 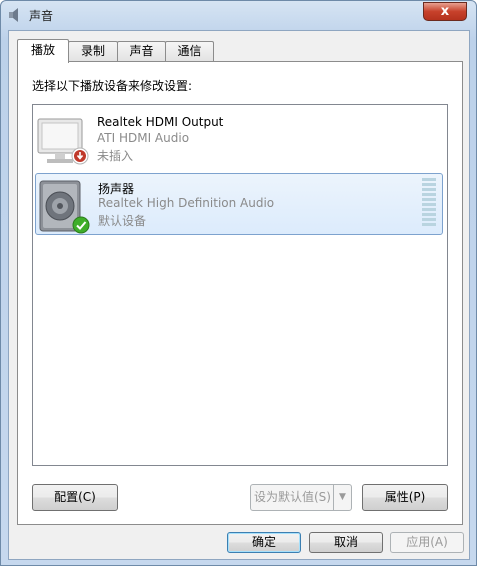 What do you see at coordinates (81, 225) in the screenshot?
I see `default-check-icon` at bounding box center [81, 225].